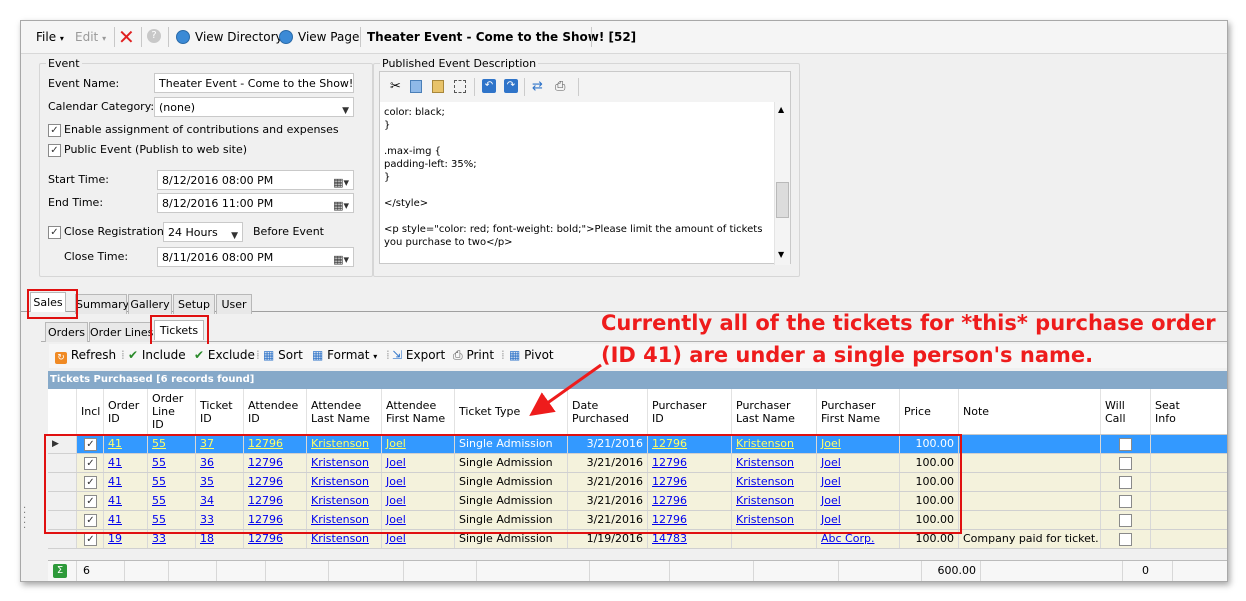 This screenshot has width=1246, height=601. What do you see at coordinates (288, 231) in the screenshot?
I see `before-event-label: Before Event` at bounding box center [288, 231].